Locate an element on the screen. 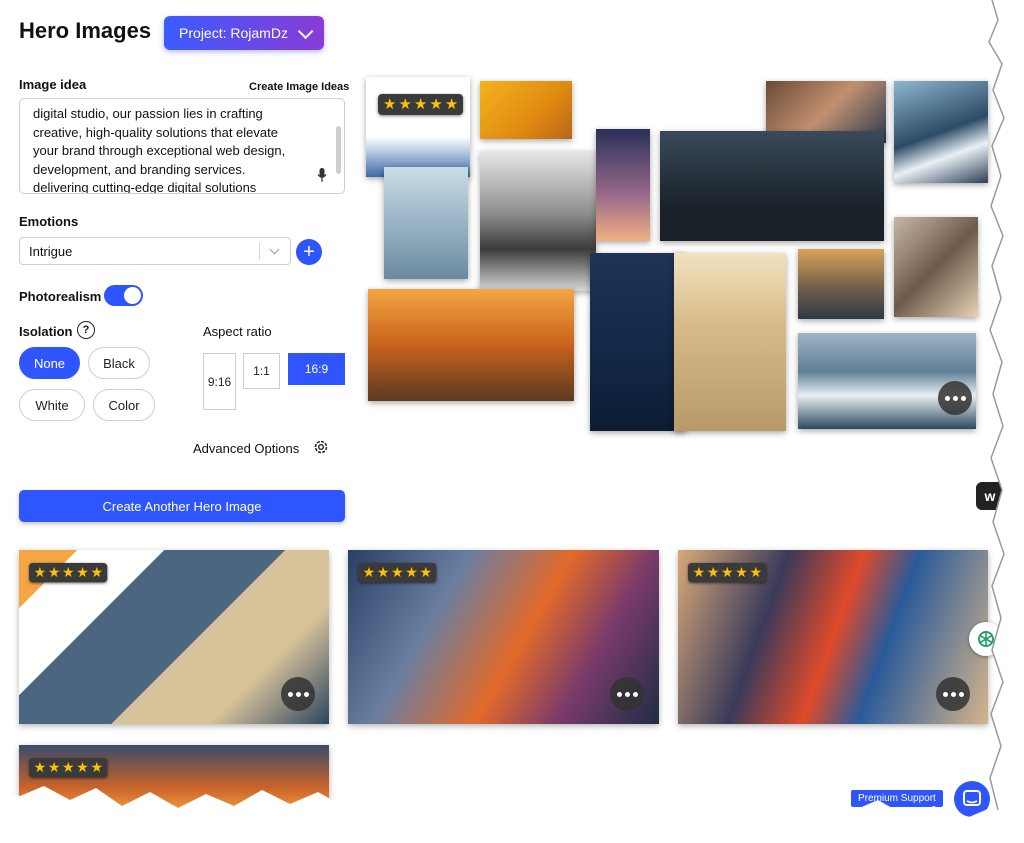 The height and width of the screenshot is (843, 1024). collage-tile-oranges is located at coordinates (526, 110).